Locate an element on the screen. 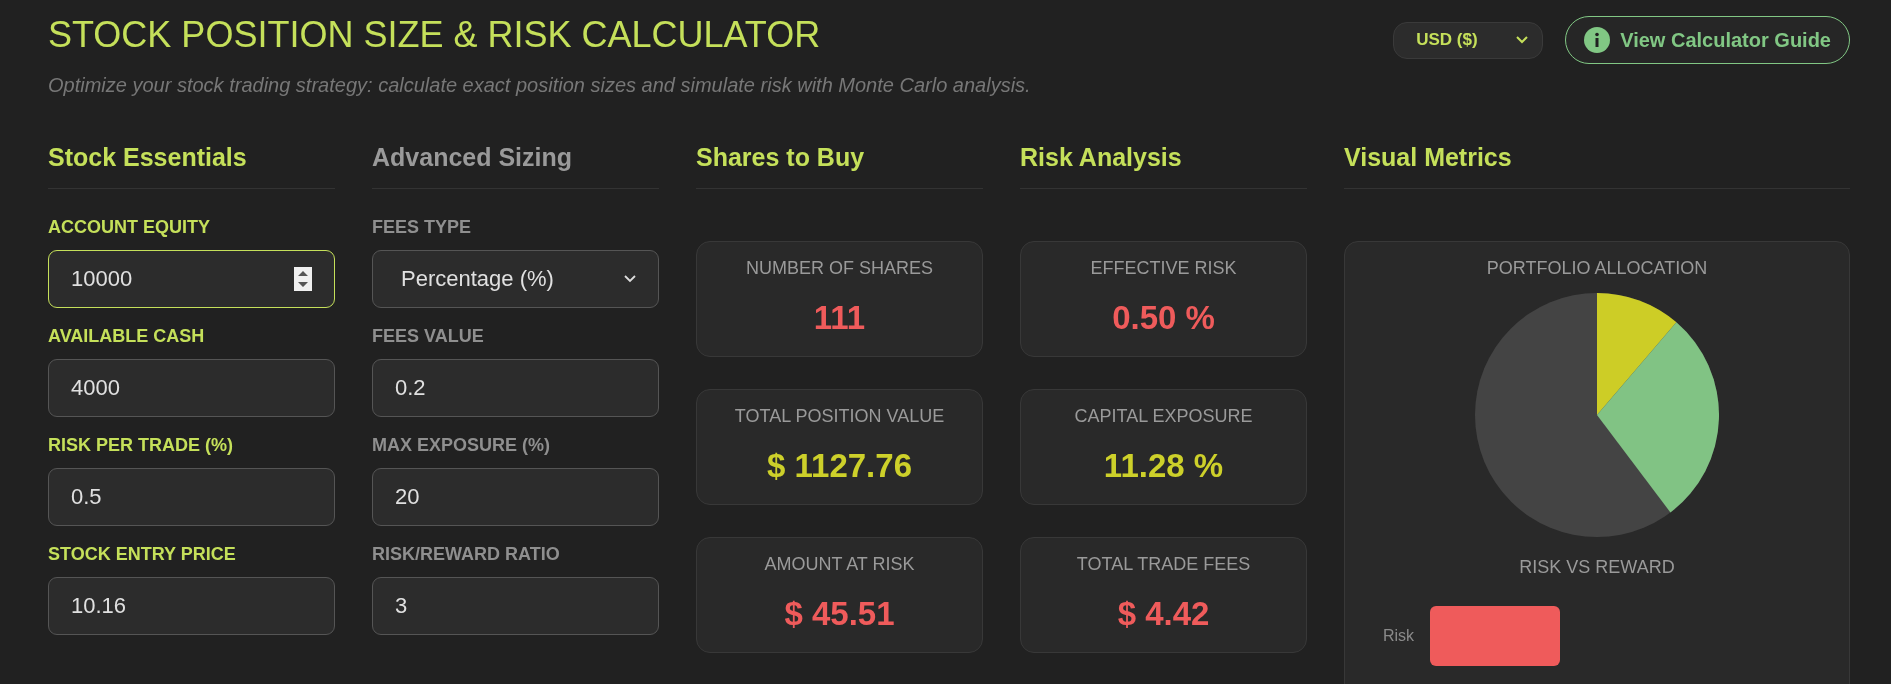  input-field: 0.2 is located at coordinates (515, 388).